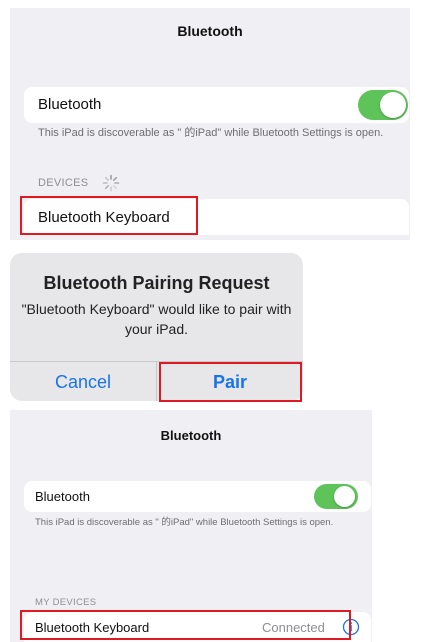  I want to click on loading-spinner-icon, so click(111, 183).